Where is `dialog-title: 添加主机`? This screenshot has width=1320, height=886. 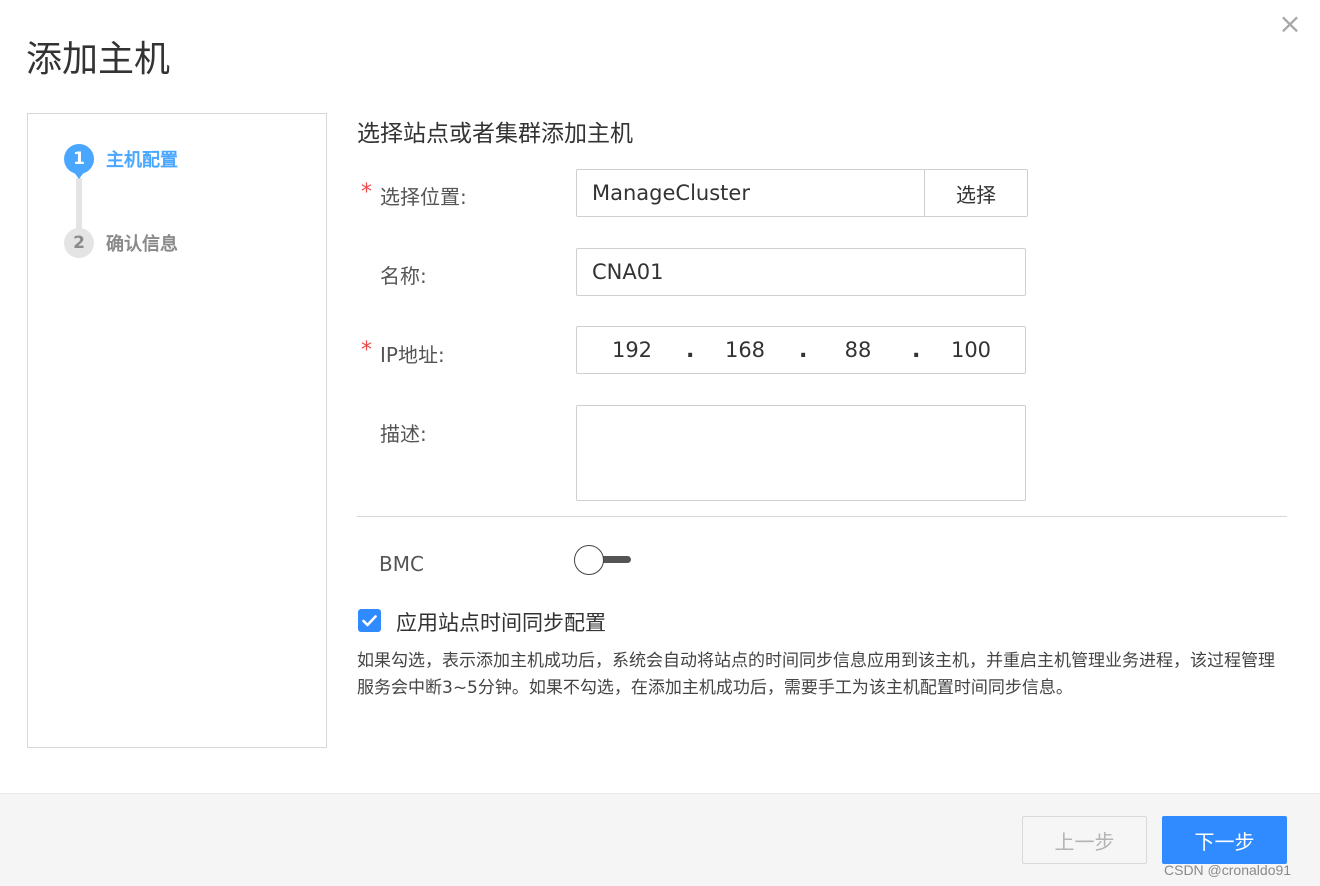
dialog-title: 添加主机 is located at coordinates (98, 59).